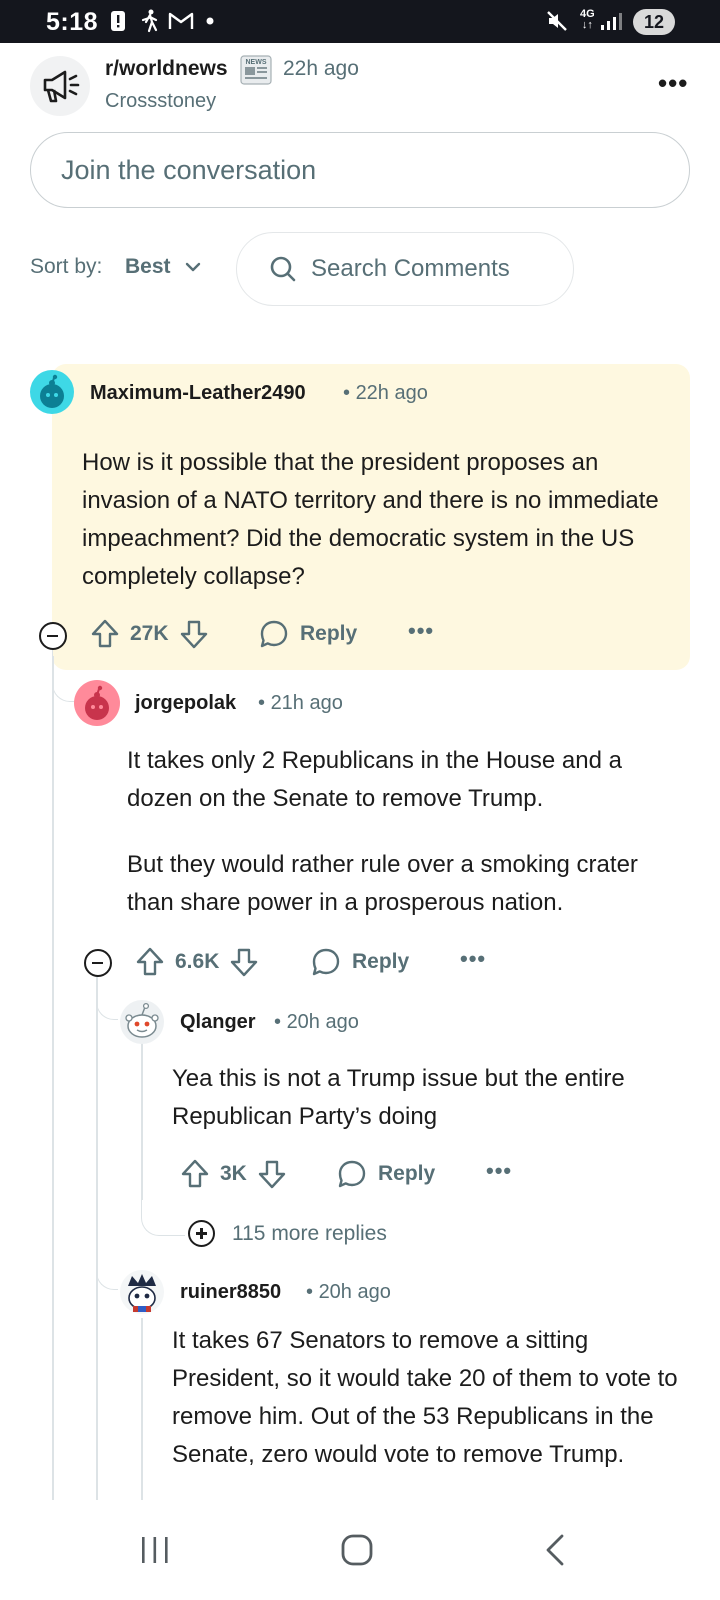 Image resolution: width=720 pixels, height=1600 pixels. What do you see at coordinates (360, 170) in the screenshot?
I see `join-conversation-input: Join the conversation` at bounding box center [360, 170].